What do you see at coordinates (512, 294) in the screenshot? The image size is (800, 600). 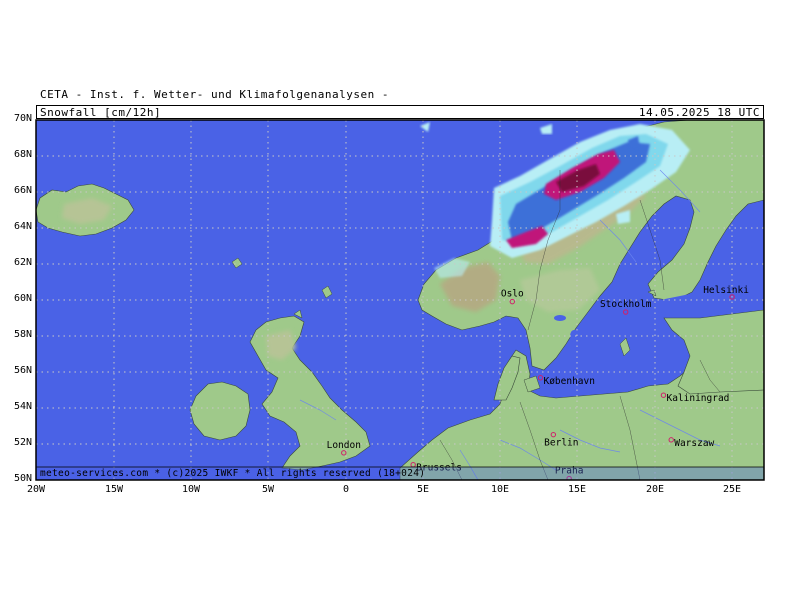 I see `city-label-oslo: Oslo` at bounding box center [512, 294].